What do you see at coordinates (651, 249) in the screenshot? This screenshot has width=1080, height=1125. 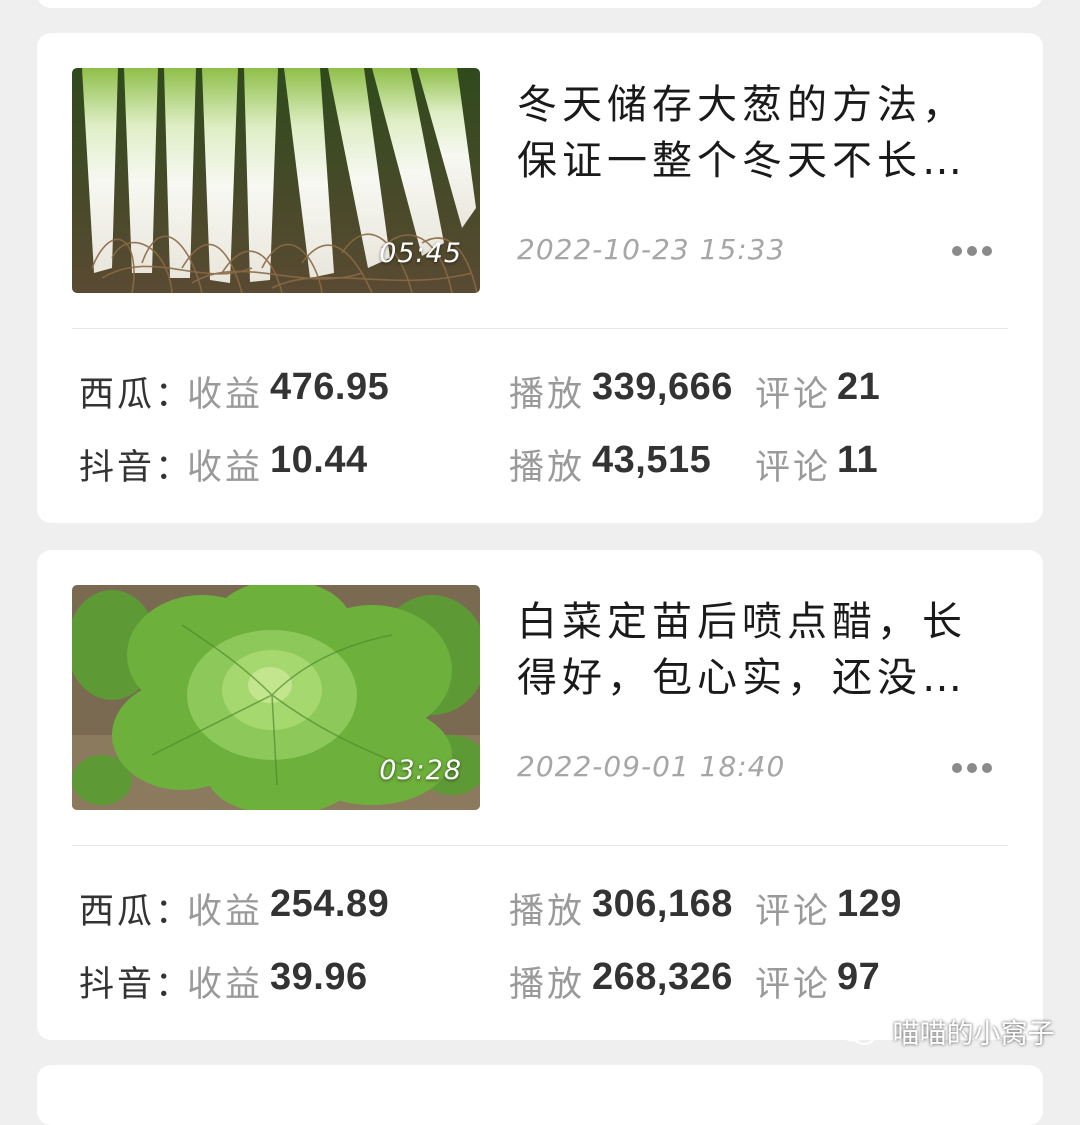 I see `publish-date: 2022-10-23 15:33` at bounding box center [651, 249].